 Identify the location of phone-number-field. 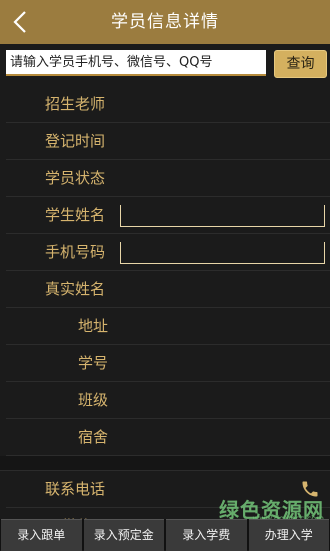
(222, 253).